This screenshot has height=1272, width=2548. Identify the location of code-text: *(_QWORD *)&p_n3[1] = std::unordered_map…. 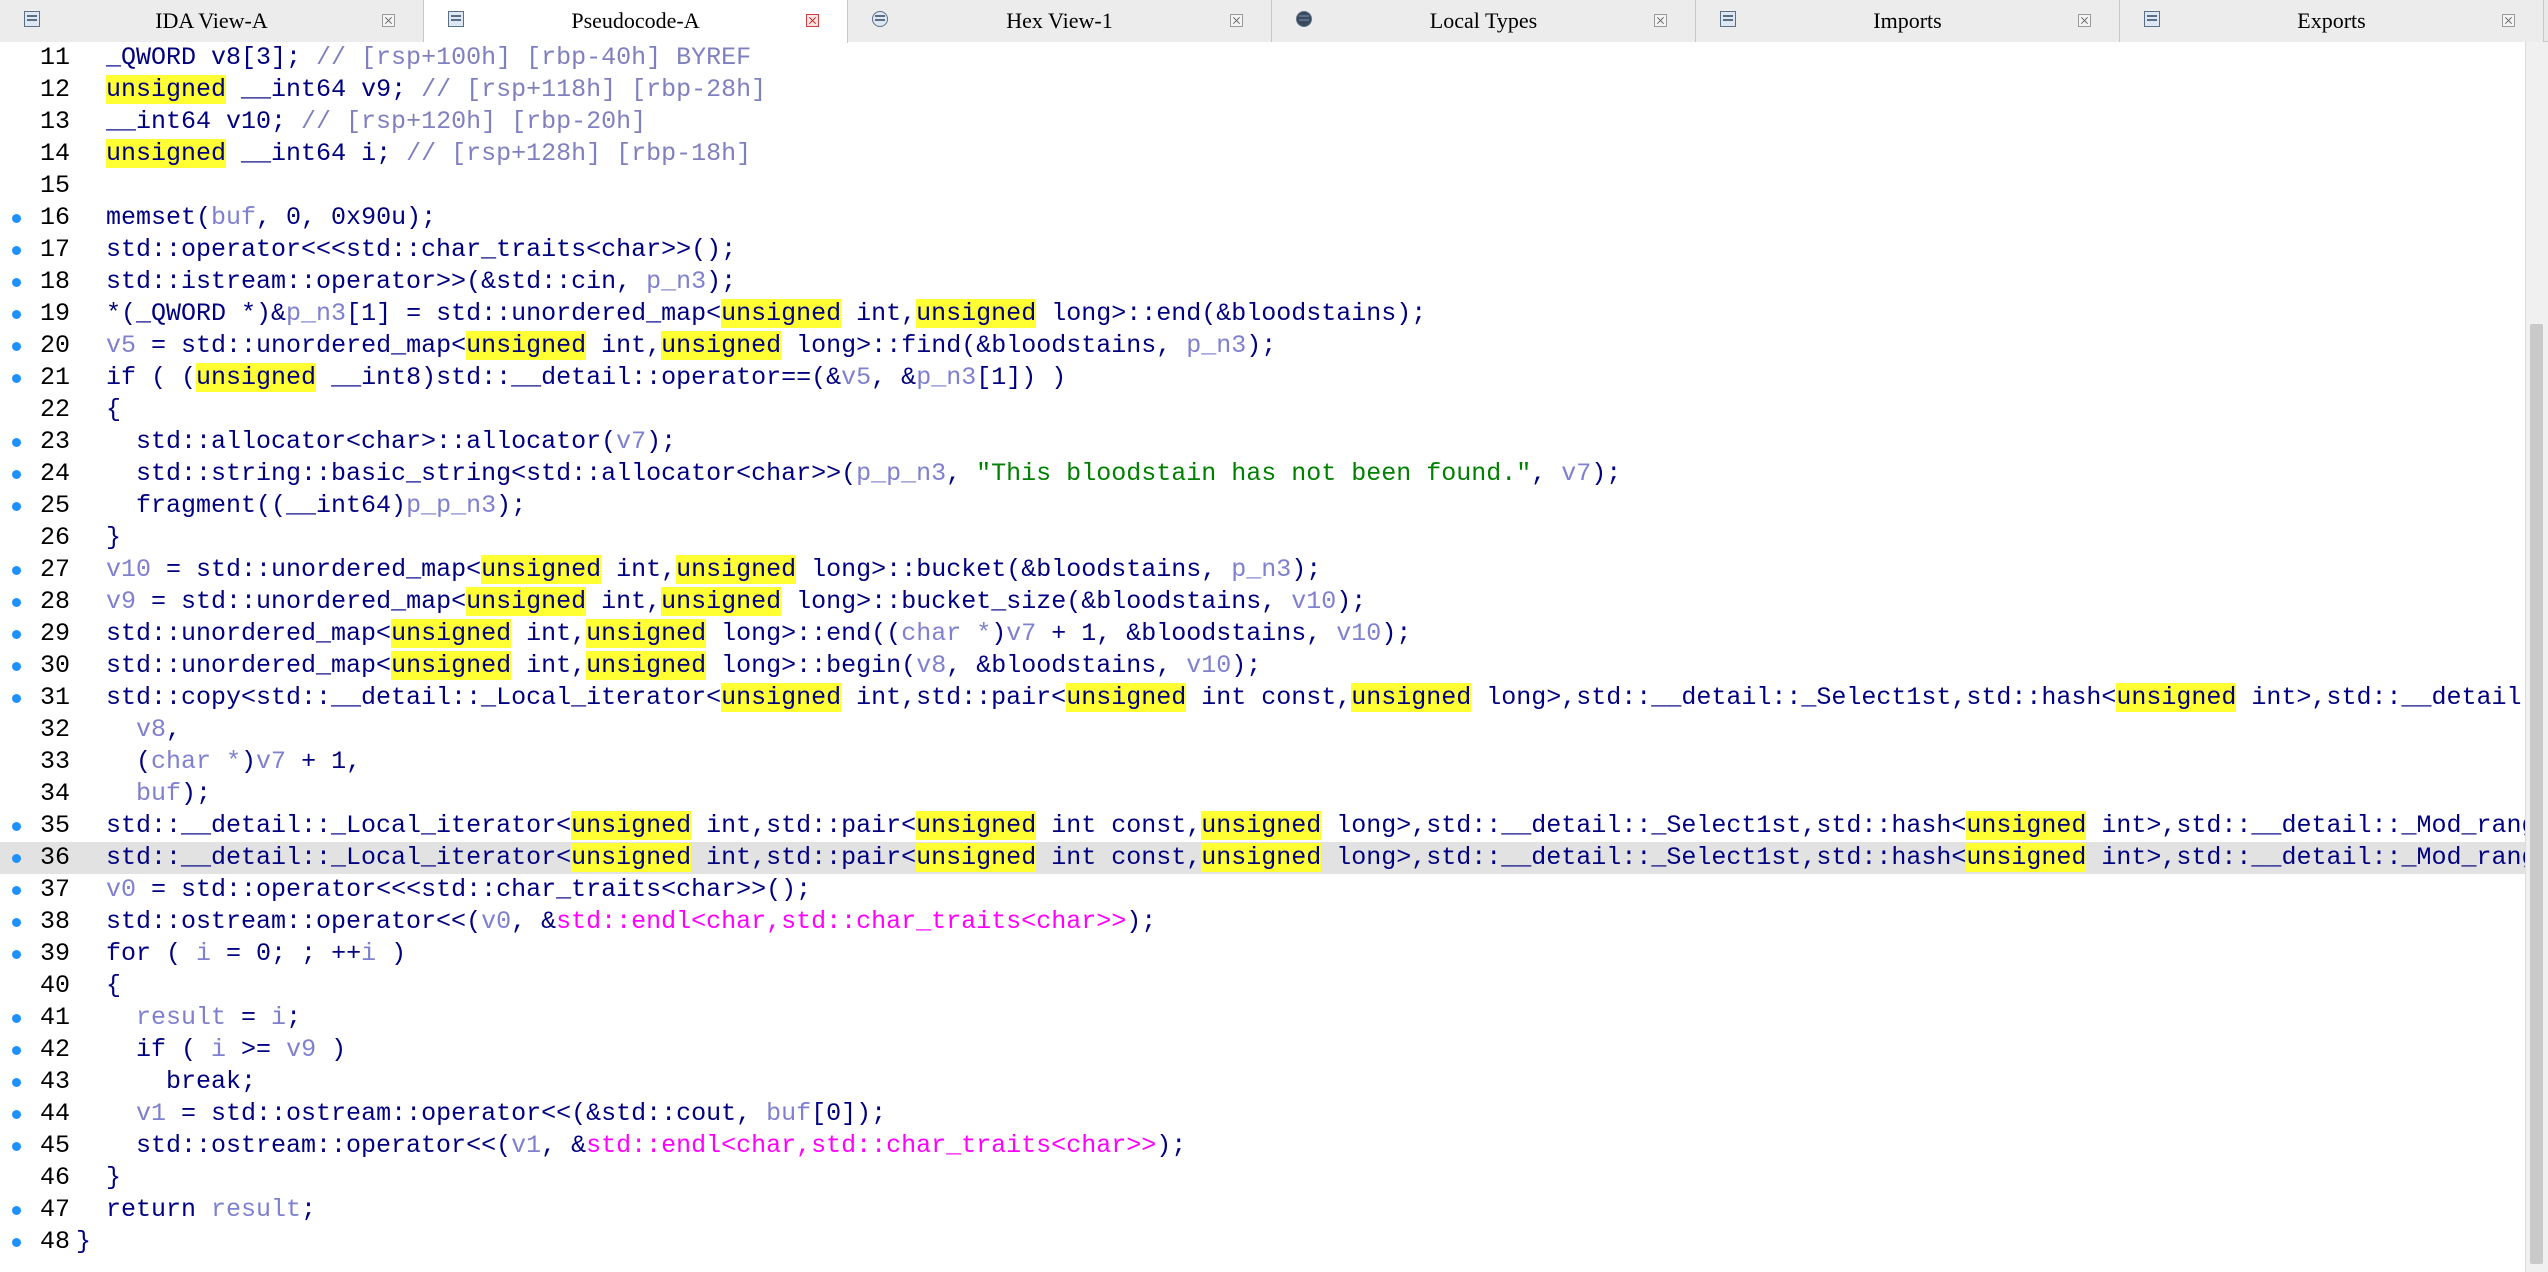
(751, 314).